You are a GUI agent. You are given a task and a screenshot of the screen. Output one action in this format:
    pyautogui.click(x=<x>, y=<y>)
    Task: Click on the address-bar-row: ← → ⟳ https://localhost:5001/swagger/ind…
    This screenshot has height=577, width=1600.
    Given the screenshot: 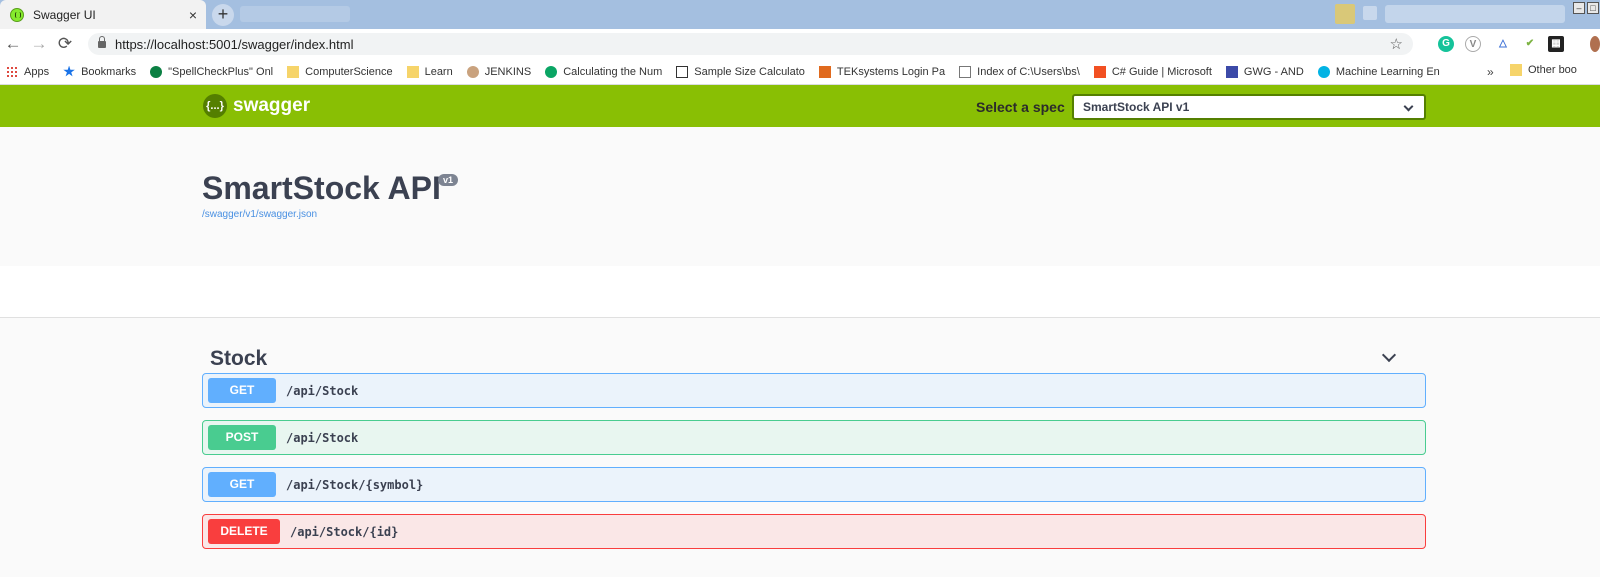 What is the action you would take?
    pyautogui.click(x=800, y=44)
    